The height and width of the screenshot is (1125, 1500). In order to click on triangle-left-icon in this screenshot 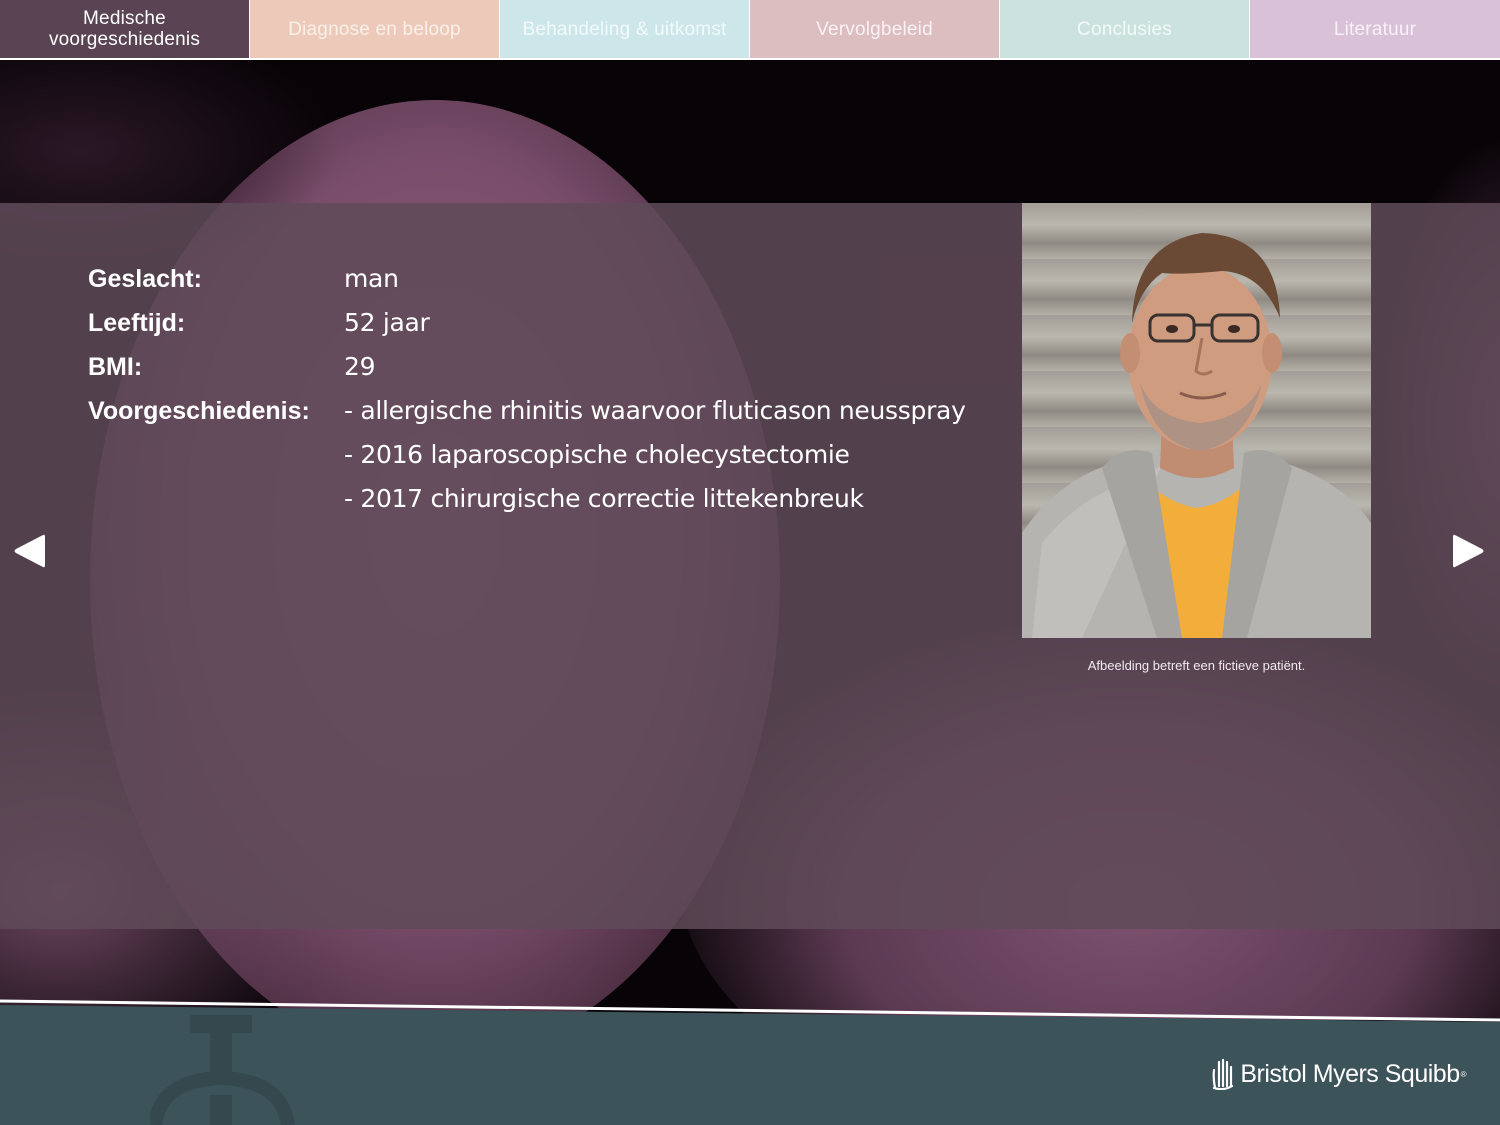, I will do `click(29, 551)`.